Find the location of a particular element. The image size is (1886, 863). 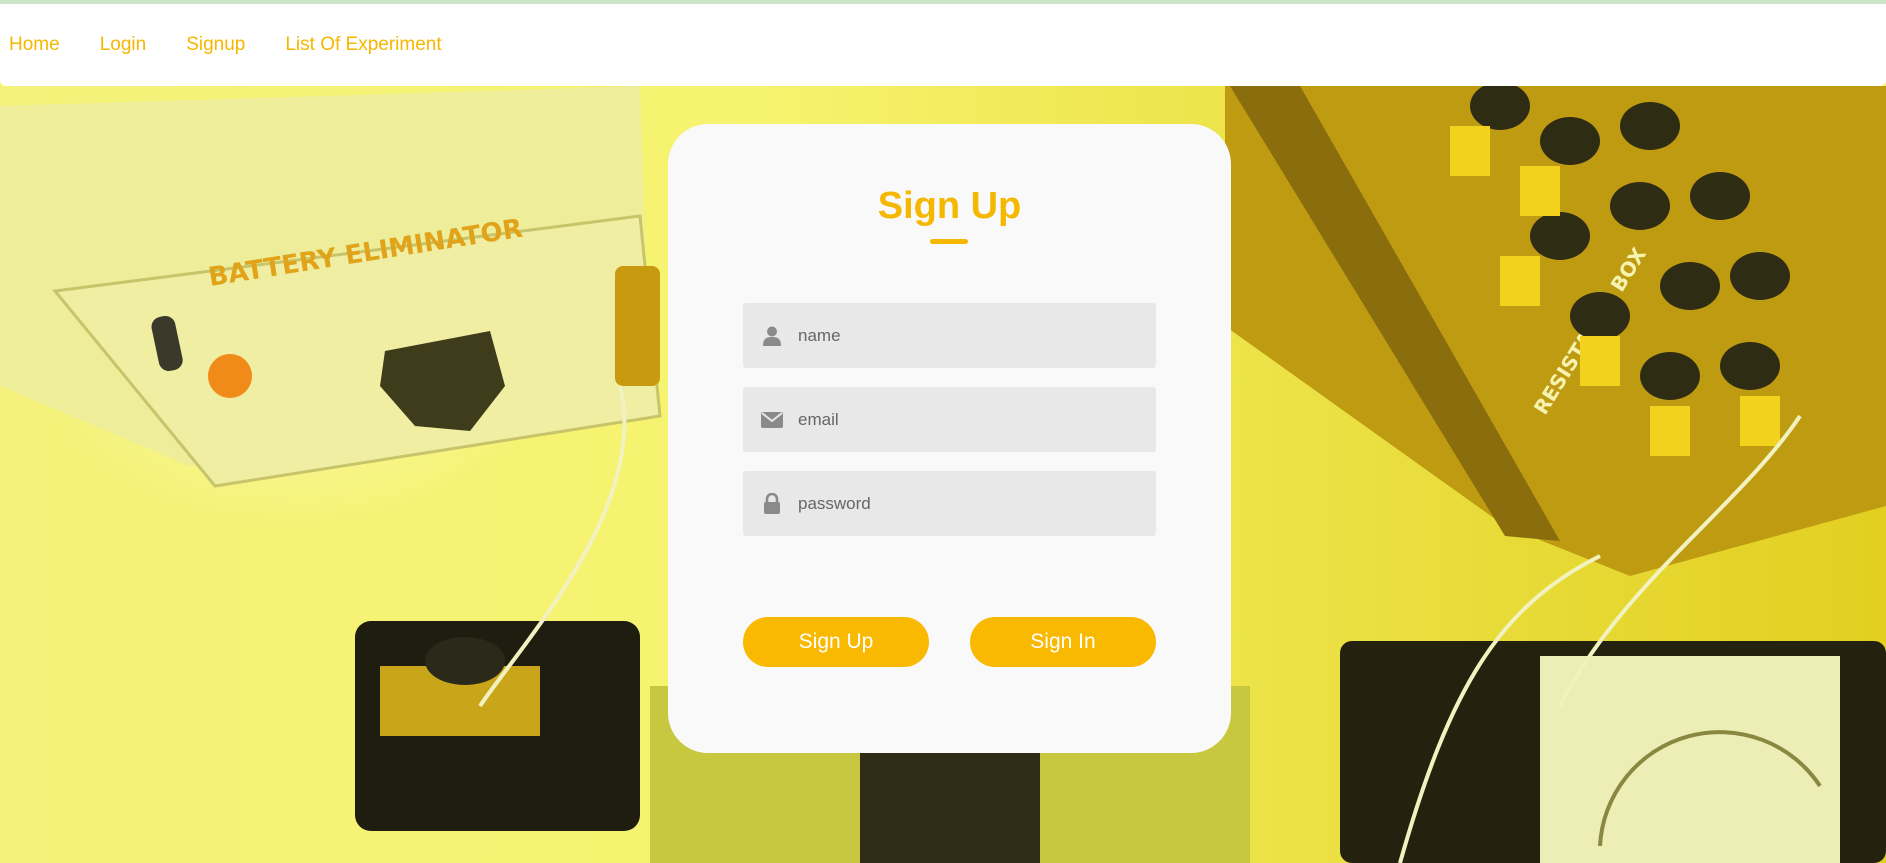

nav-list-of-experiment: List Of Experiment is located at coordinates (363, 45).